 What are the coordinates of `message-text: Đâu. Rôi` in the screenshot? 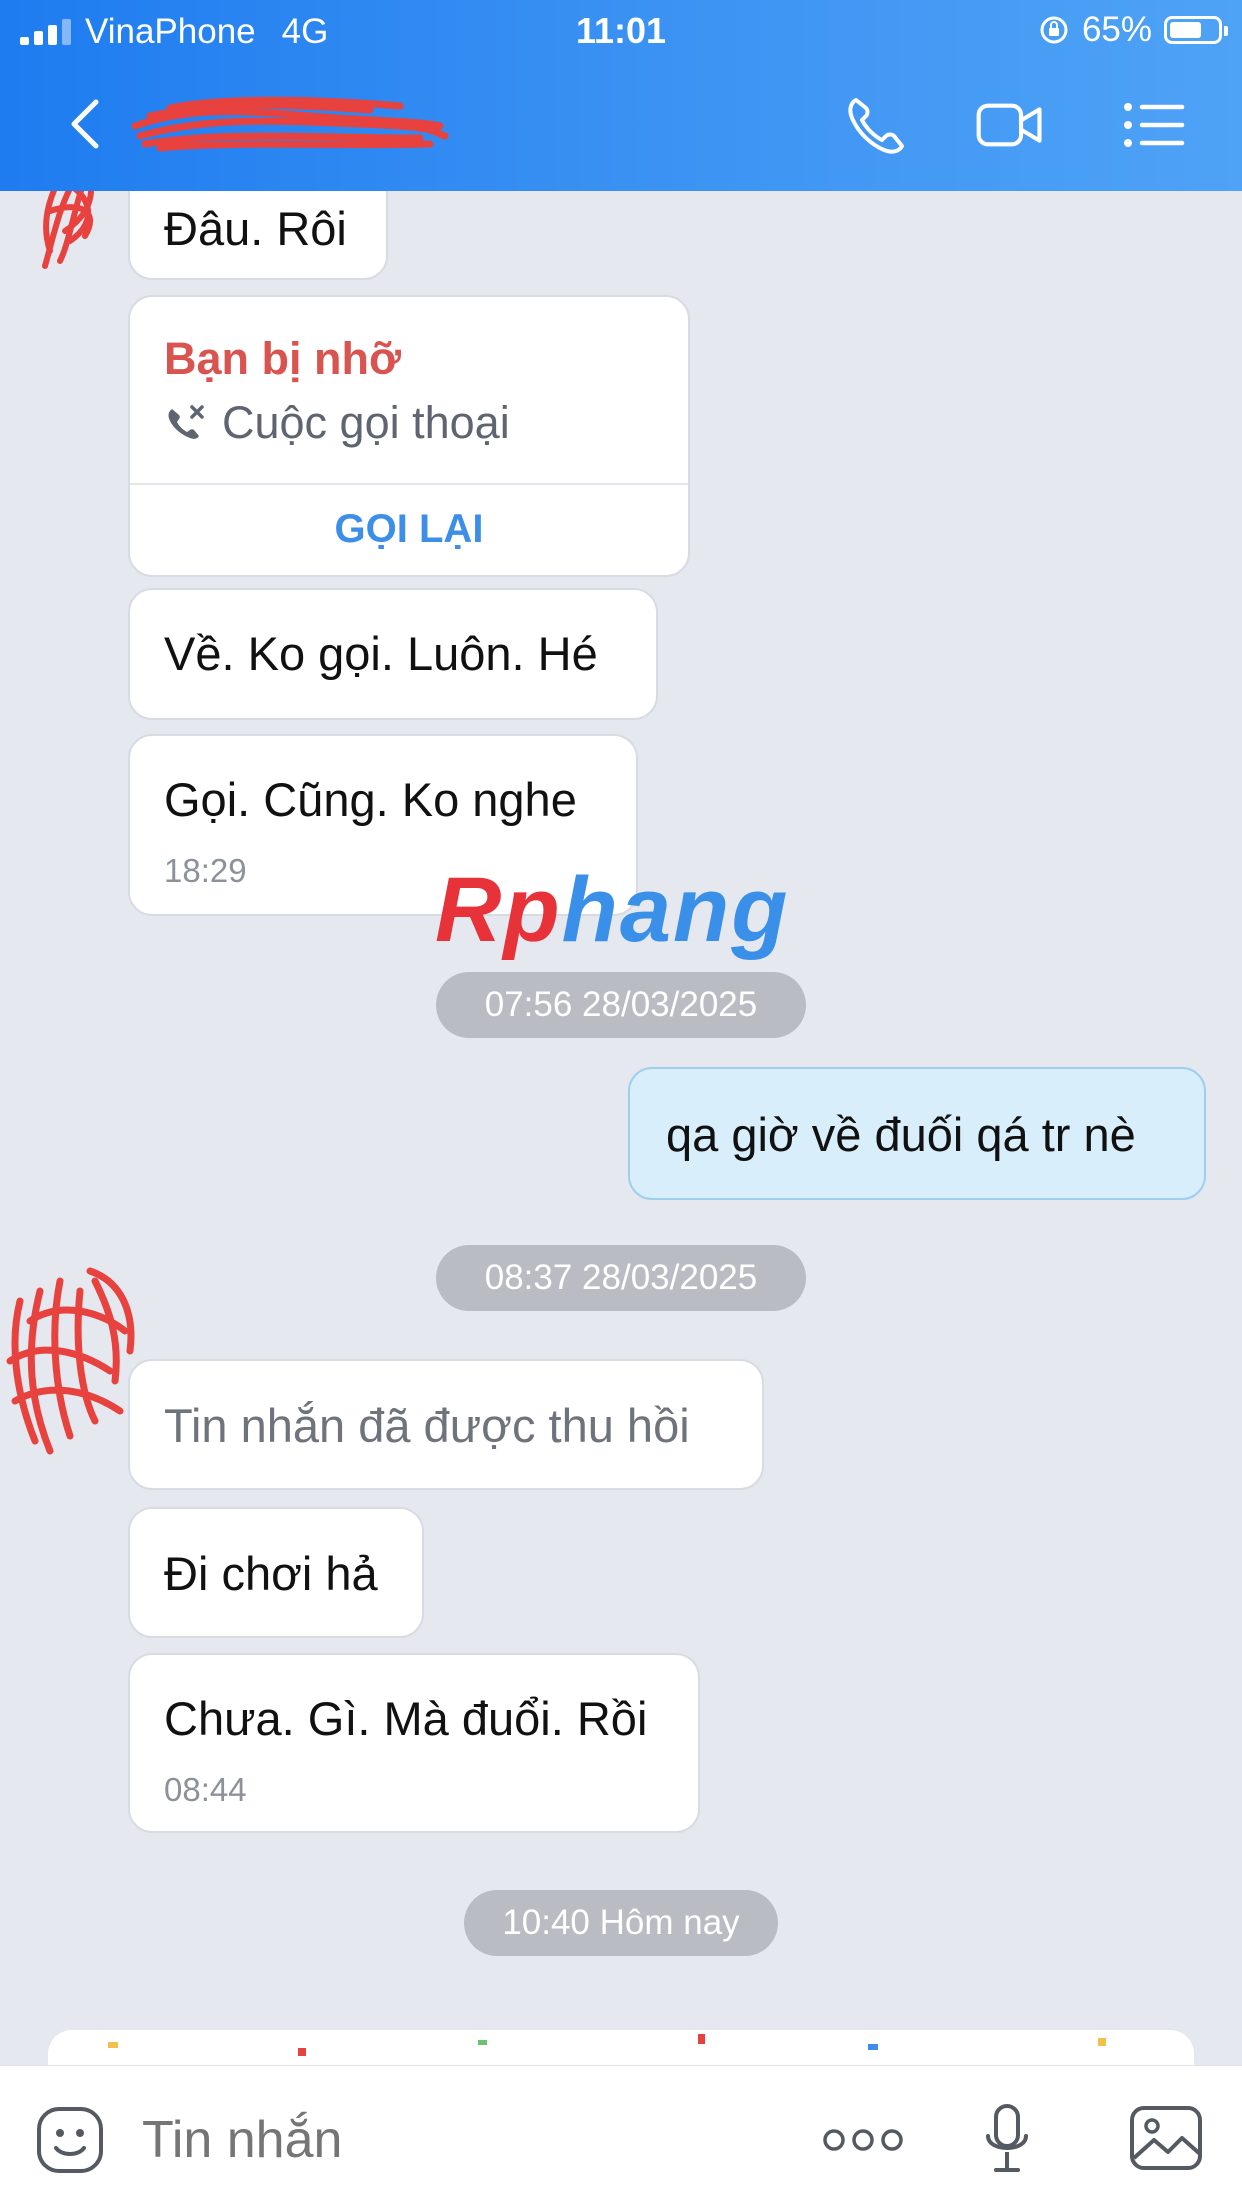 It's located at (255, 228).